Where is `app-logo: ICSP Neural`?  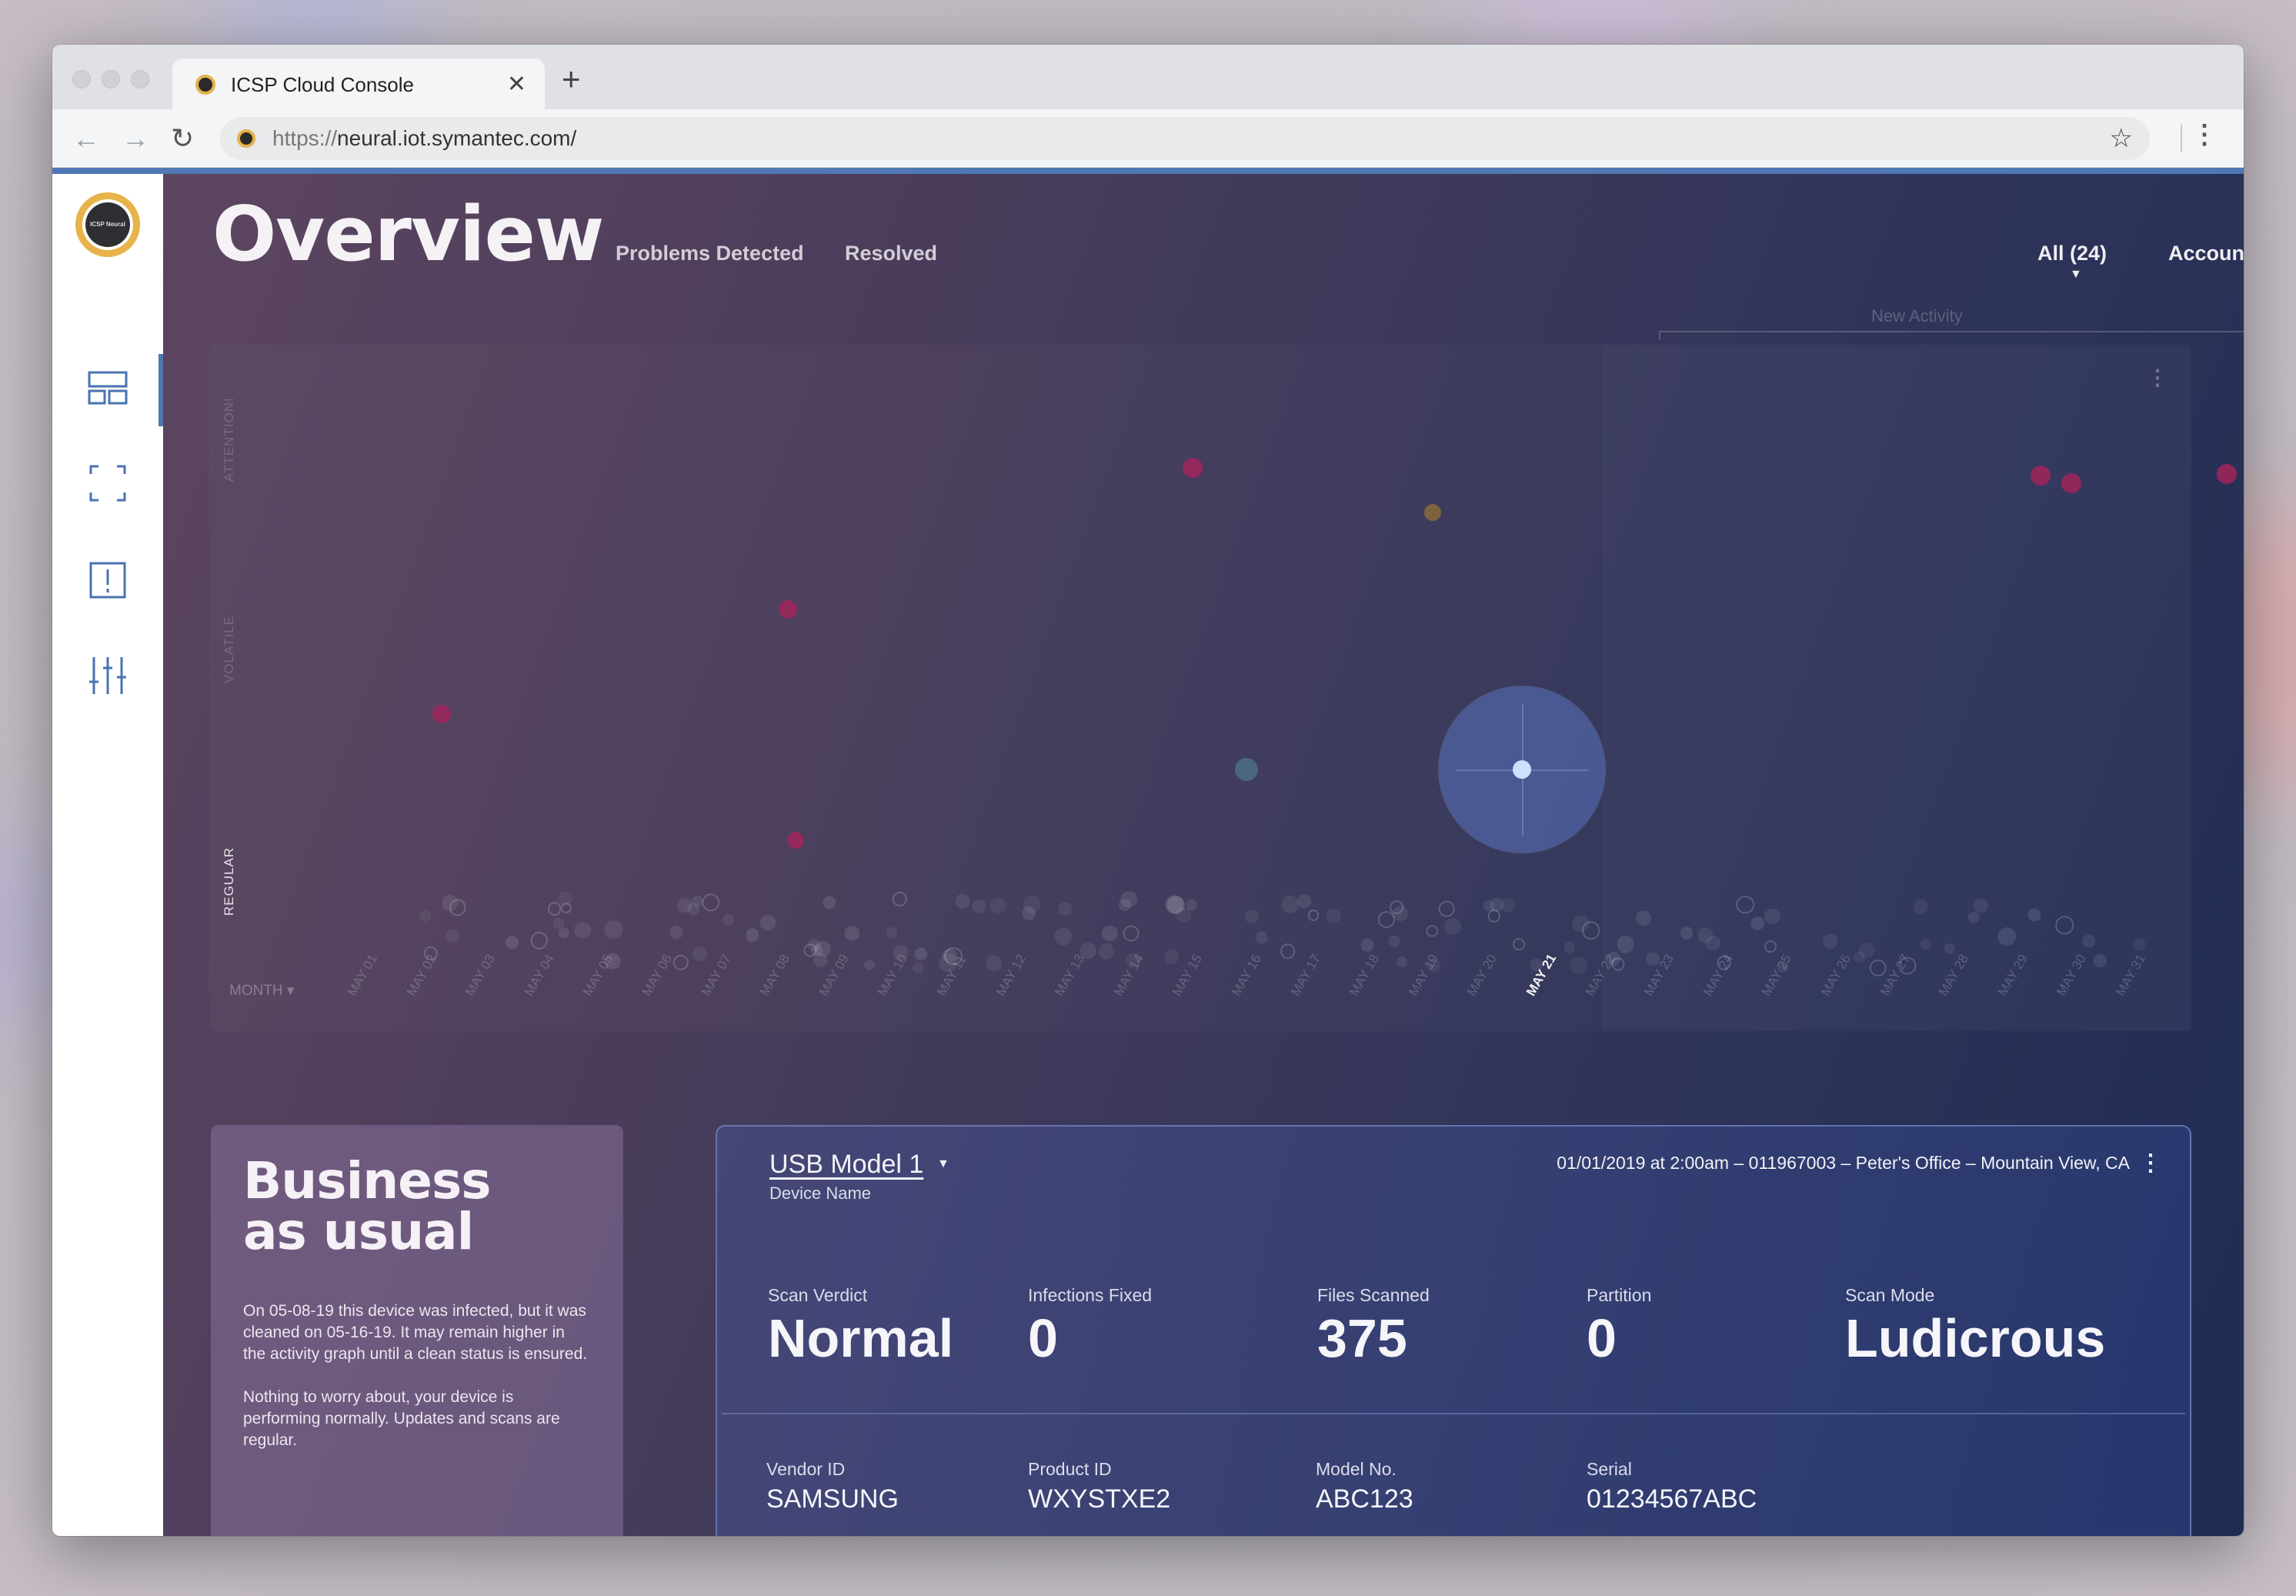 app-logo: ICSP Neural is located at coordinates (107, 225).